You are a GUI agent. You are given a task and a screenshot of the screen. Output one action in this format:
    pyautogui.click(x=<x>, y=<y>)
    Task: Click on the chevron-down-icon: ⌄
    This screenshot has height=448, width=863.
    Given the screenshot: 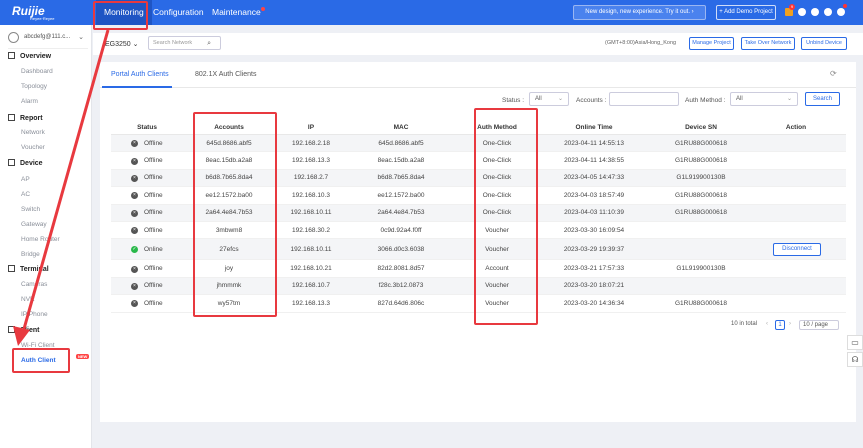 What is the action you would take?
    pyautogui.click(x=81, y=37)
    